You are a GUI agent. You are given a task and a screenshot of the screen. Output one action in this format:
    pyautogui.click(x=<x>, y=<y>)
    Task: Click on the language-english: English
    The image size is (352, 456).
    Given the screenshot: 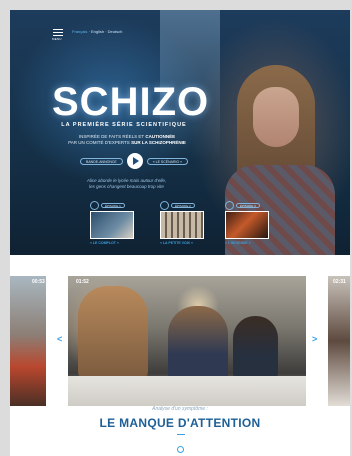 What is the action you would take?
    pyautogui.click(x=97, y=31)
    